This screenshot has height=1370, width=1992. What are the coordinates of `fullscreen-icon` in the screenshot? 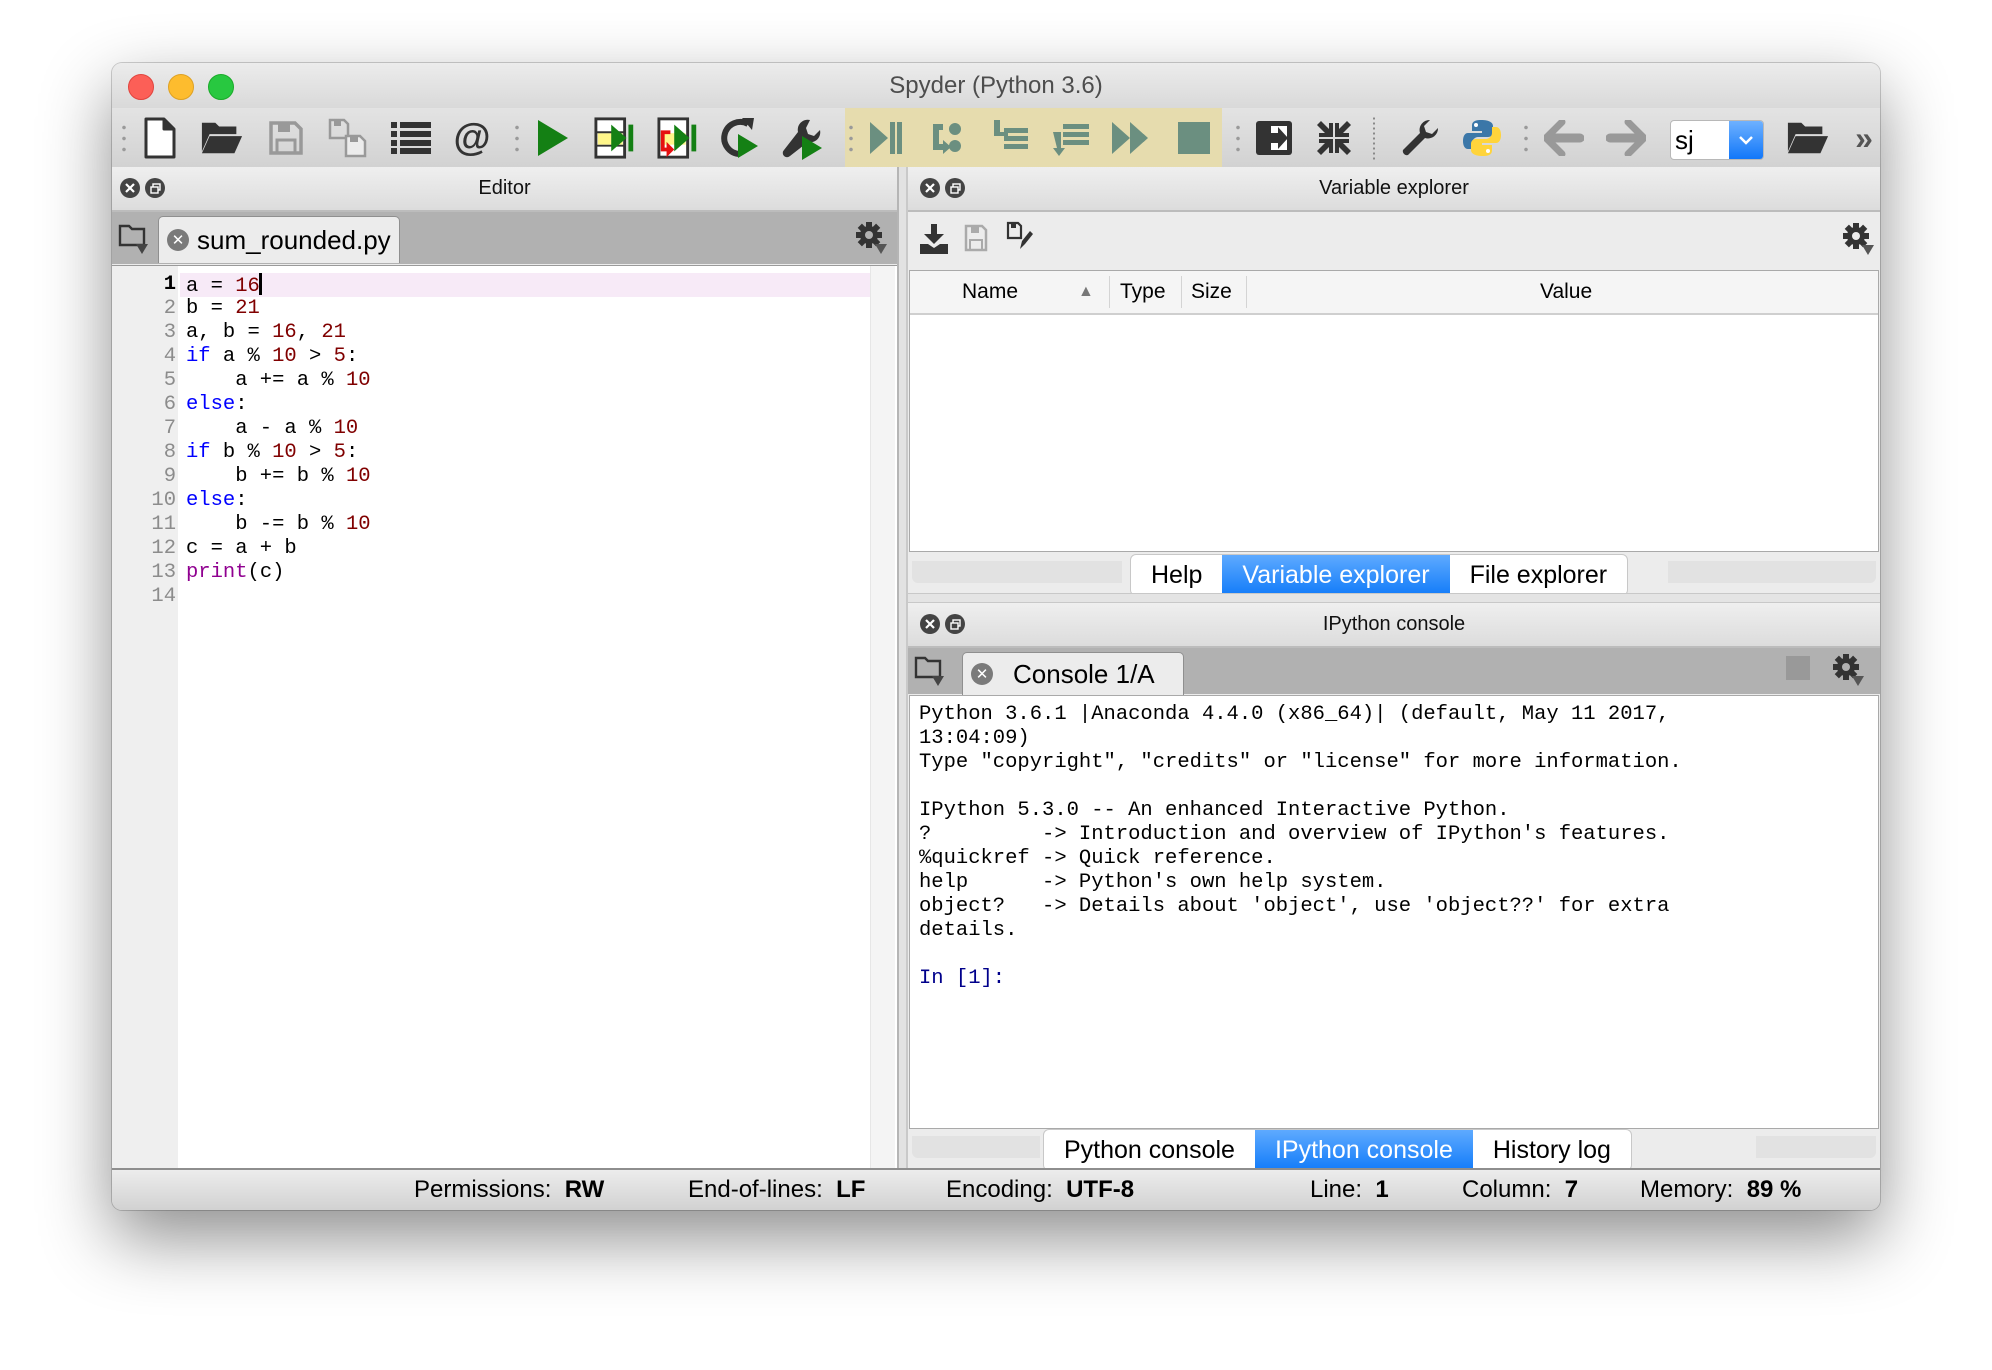 It's located at (1334, 138).